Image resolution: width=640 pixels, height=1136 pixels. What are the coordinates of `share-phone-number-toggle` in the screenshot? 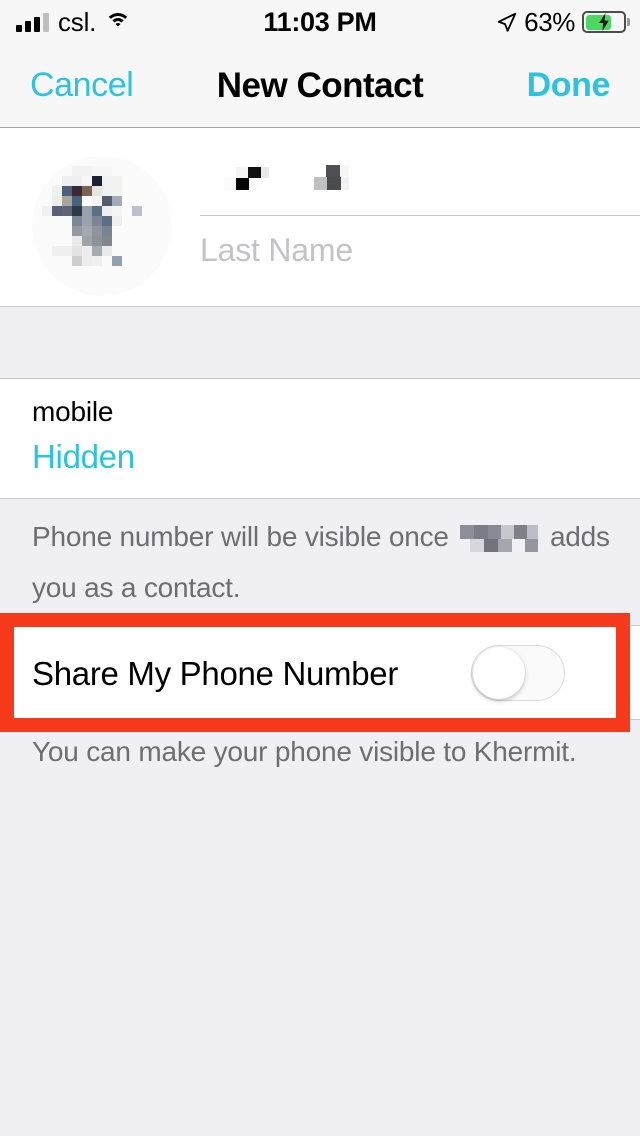 It's located at (518, 672).